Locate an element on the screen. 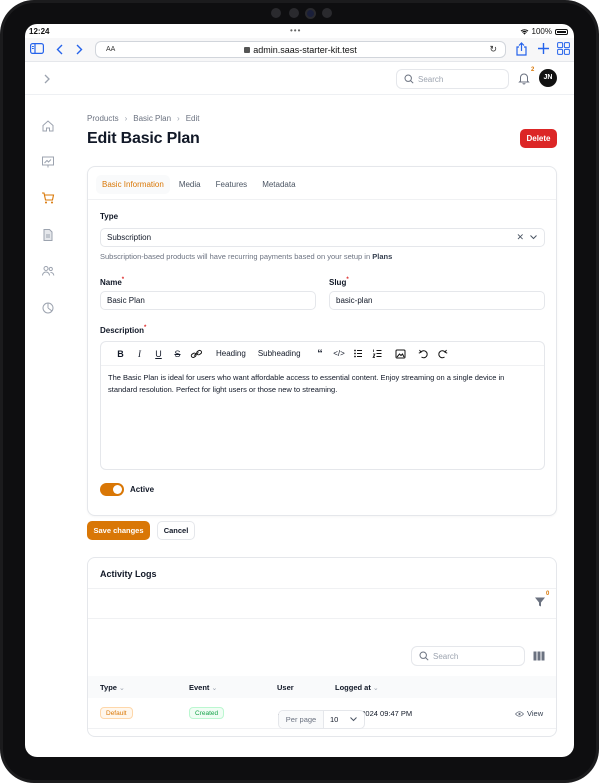 This screenshot has width=599, height=783. reload-icon: ↻ is located at coordinates (493, 49).